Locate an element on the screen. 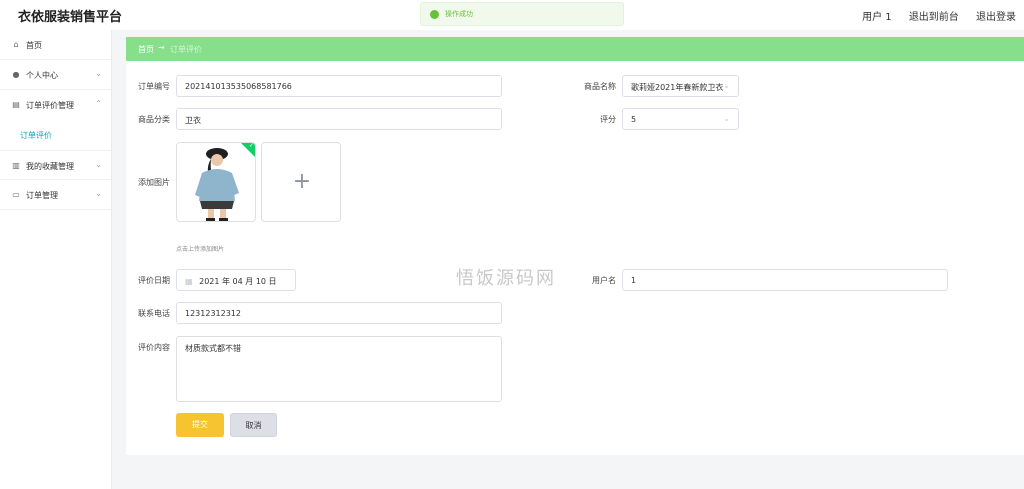 The height and width of the screenshot is (489, 1024). content-label: 评价内容 is located at coordinates (154, 347).